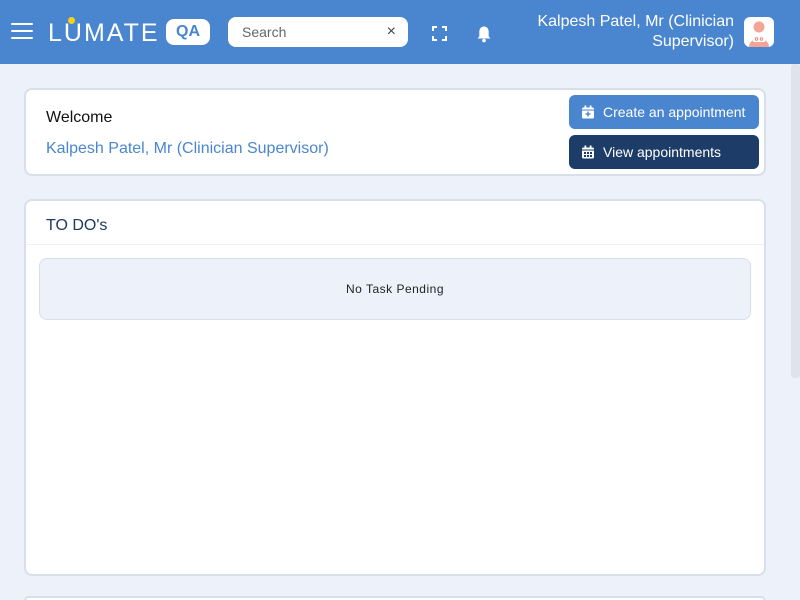  I want to click on create-appointment-button: Create an appointment, so click(664, 112).